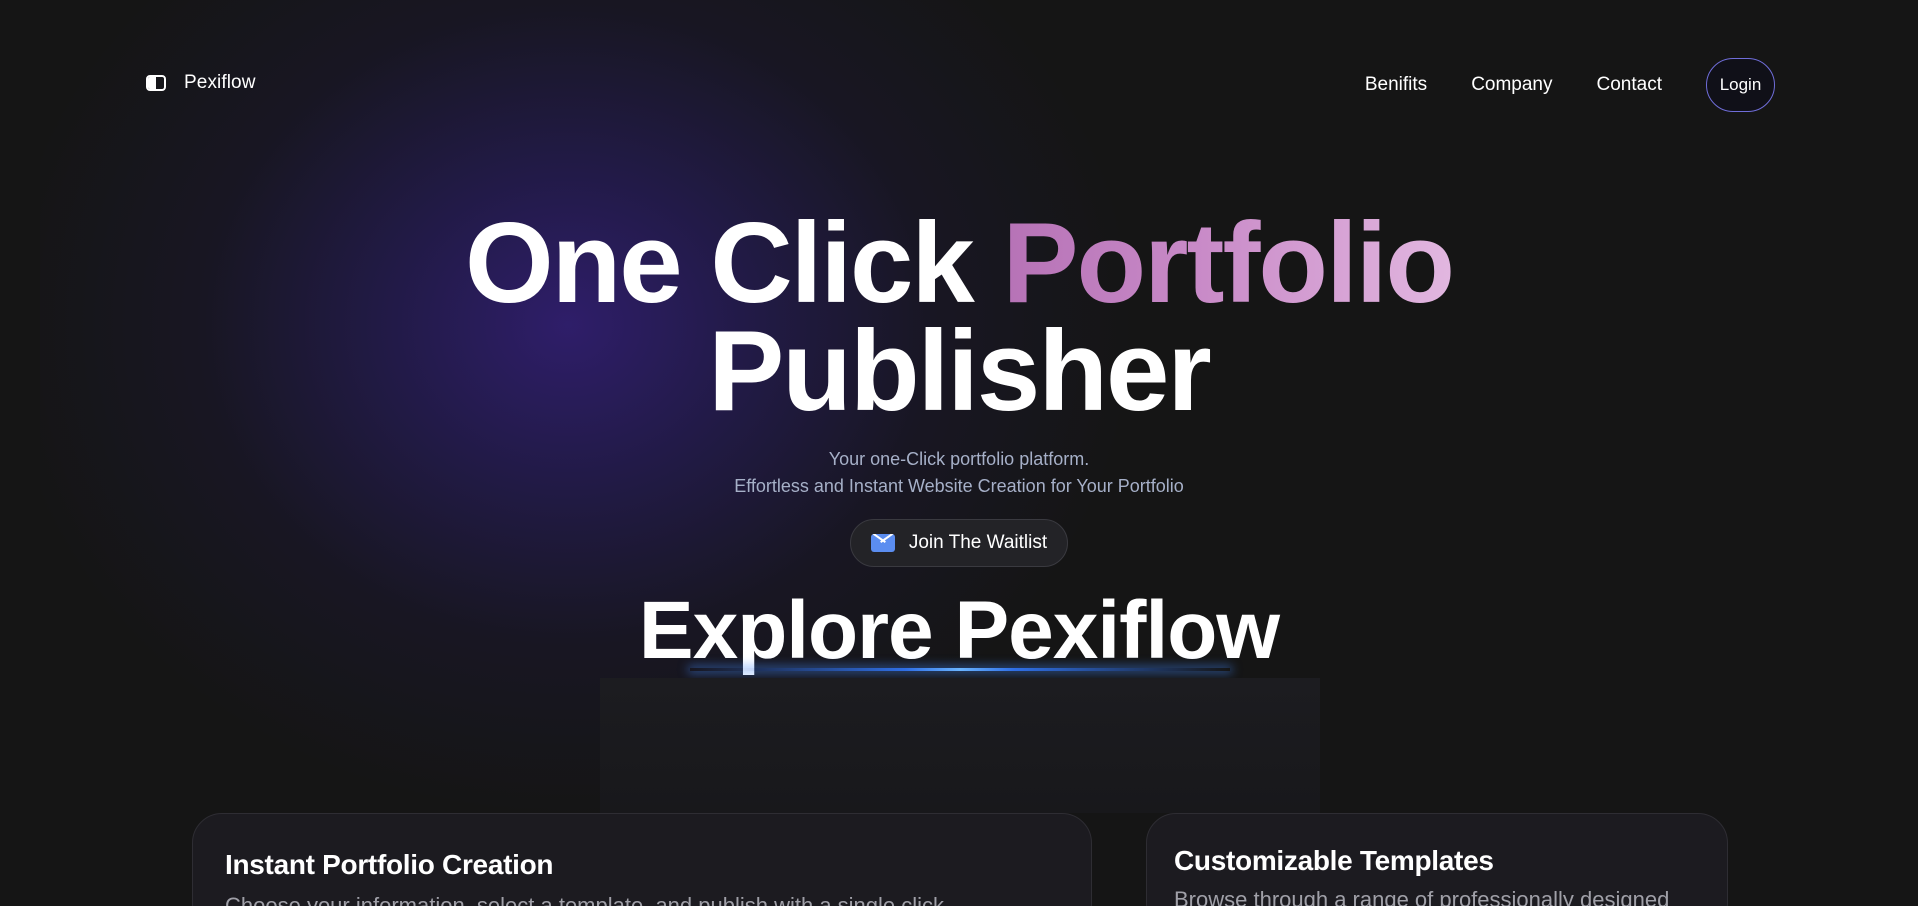 Image resolution: width=1918 pixels, height=906 pixels. I want to click on brand: Pexiflow, so click(201, 83).